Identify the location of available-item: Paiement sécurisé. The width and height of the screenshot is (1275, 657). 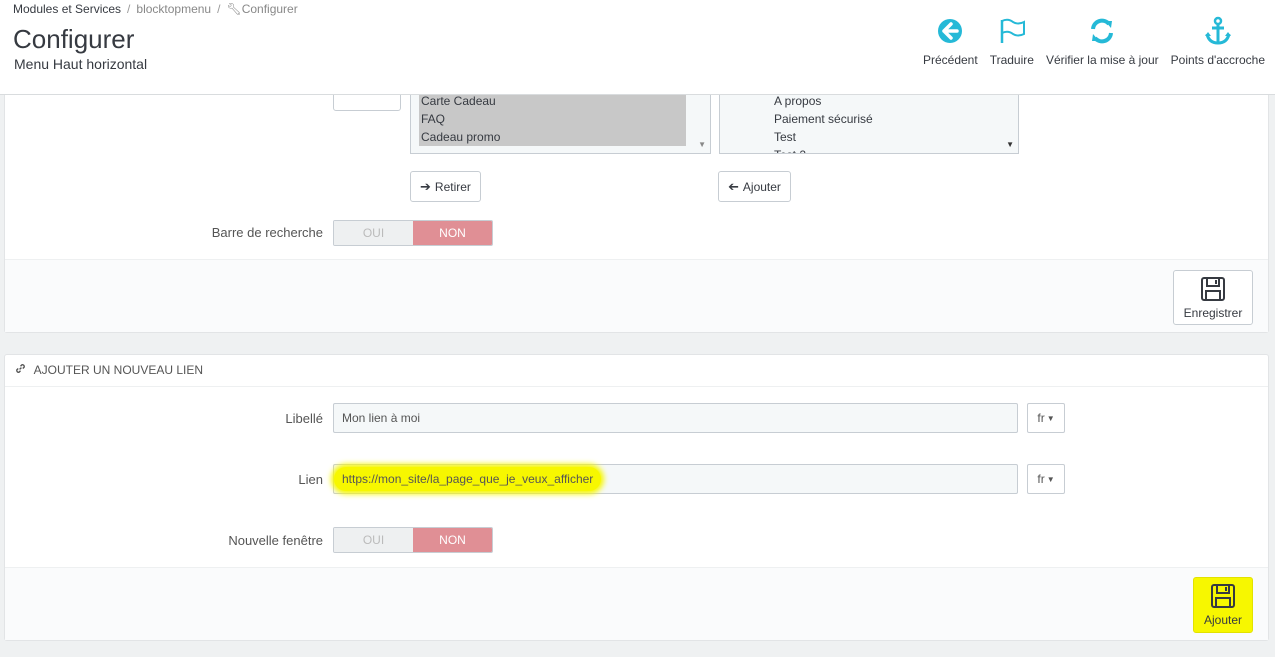
(869, 119).